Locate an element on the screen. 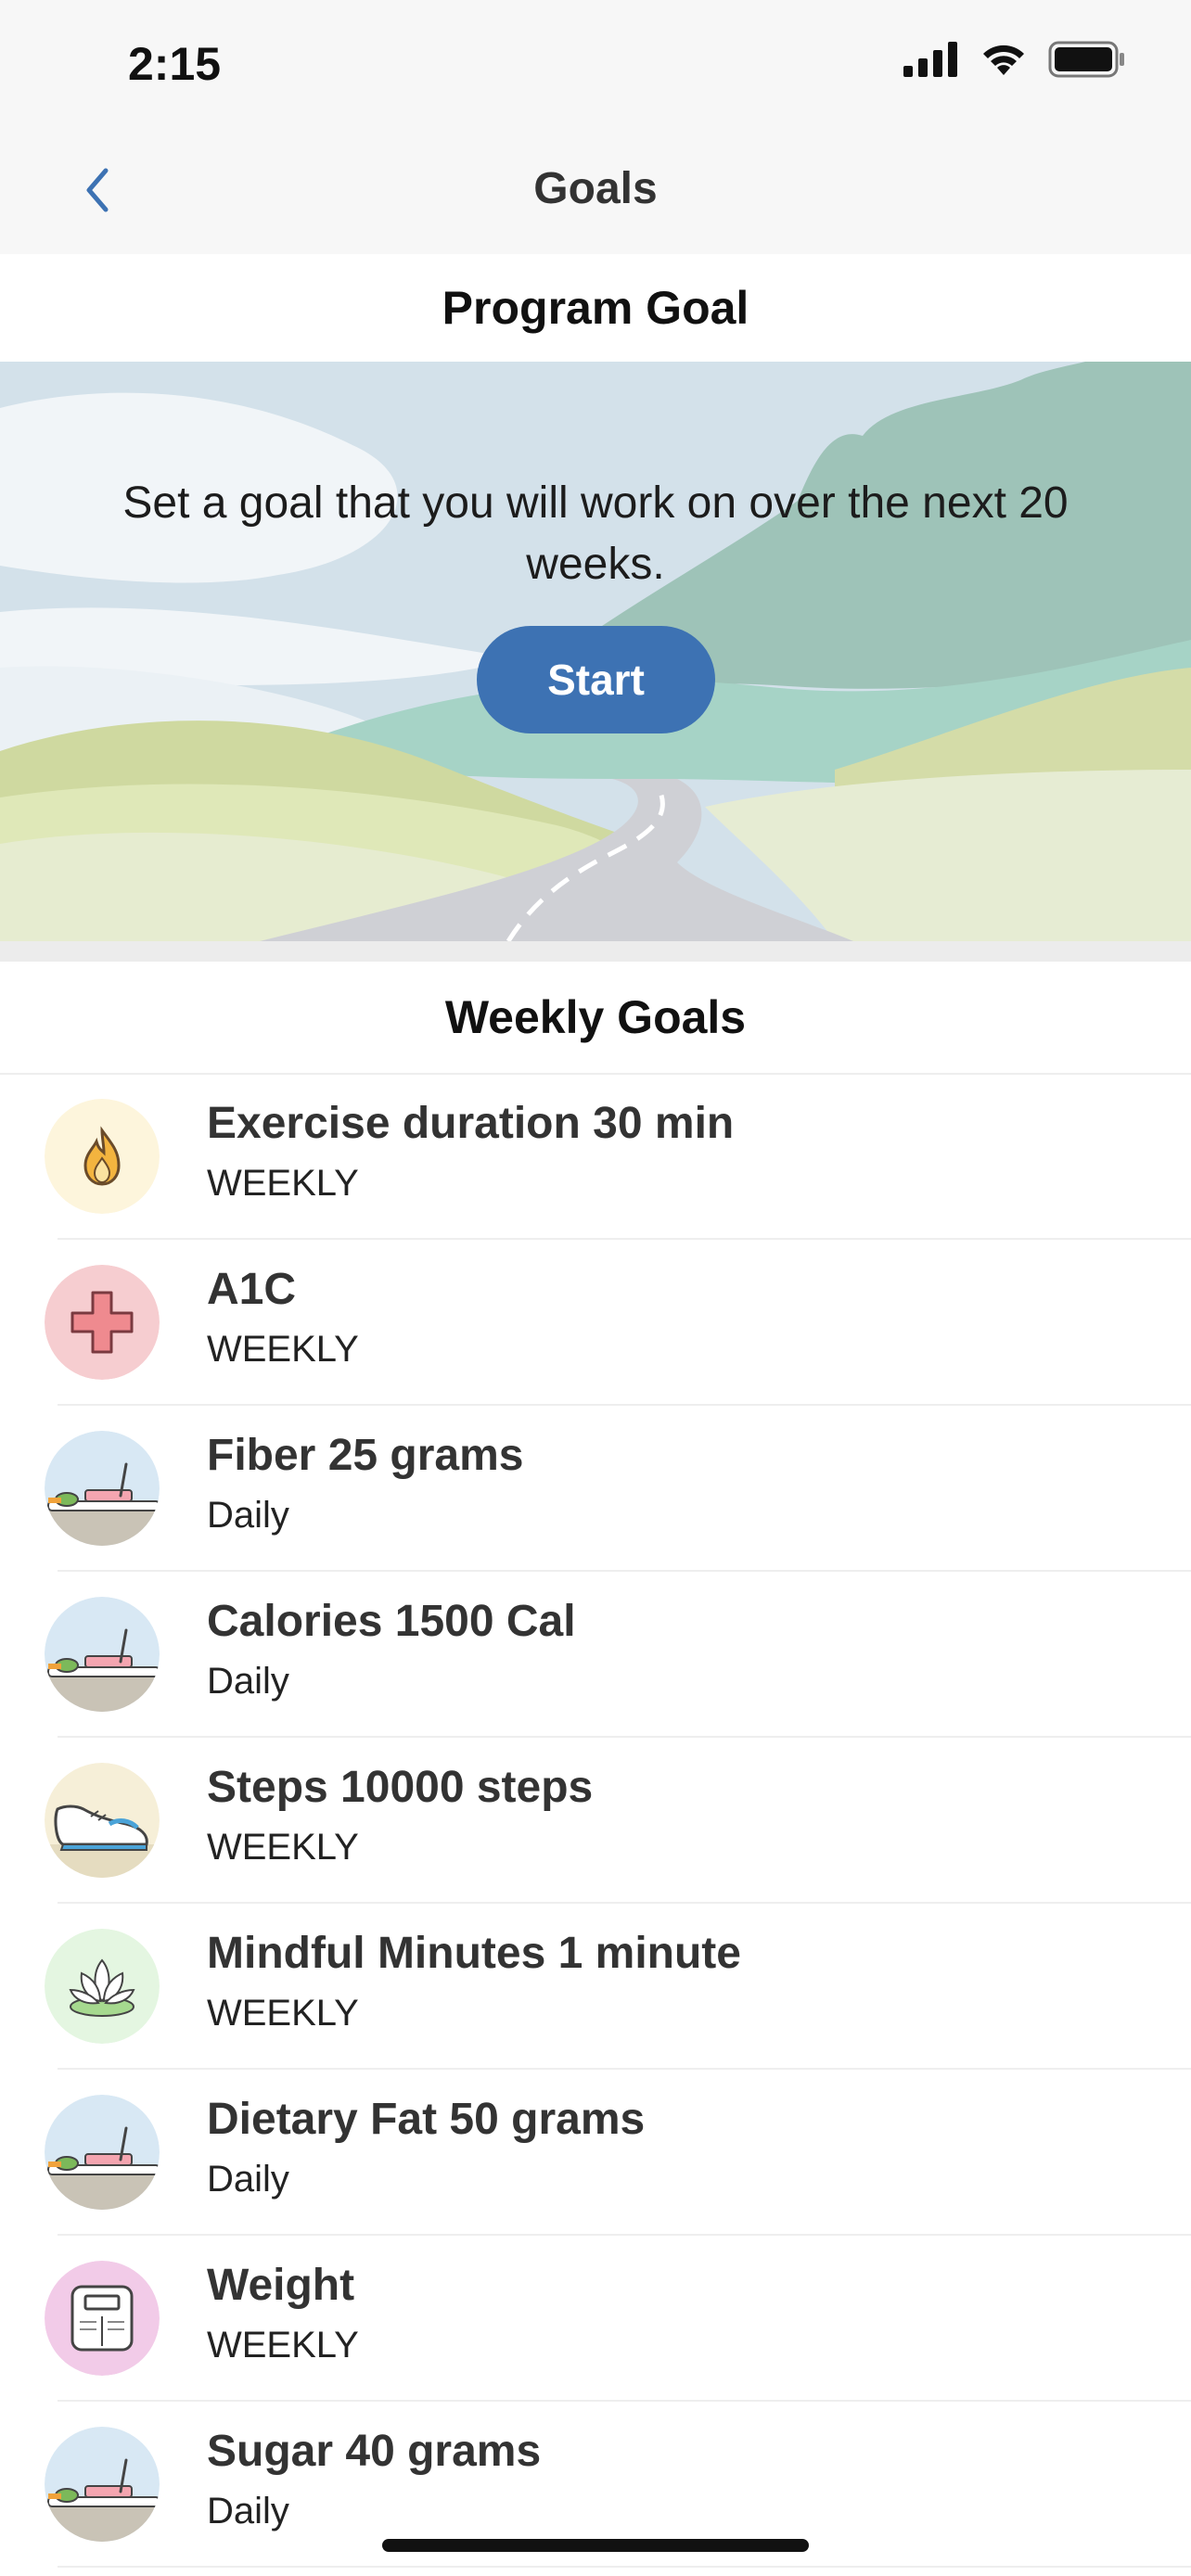 This screenshot has width=1191, height=2576. goal-item-dietary-fat: Dietary Fat 50 grams Daily is located at coordinates (595, 2153).